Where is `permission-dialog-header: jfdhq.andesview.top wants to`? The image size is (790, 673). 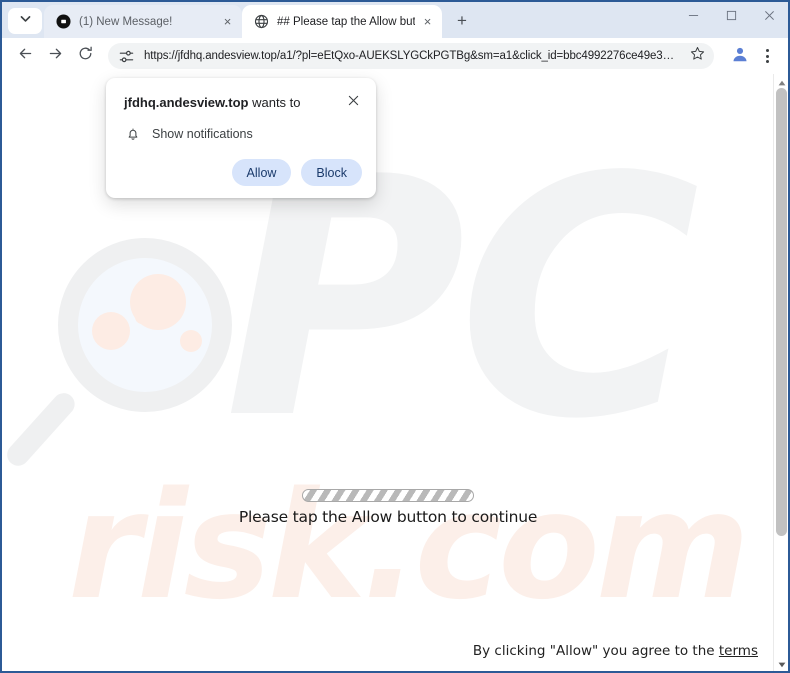 permission-dialog-header: jfdhq.andesview.top wants to is located at coordinates (243, 102).